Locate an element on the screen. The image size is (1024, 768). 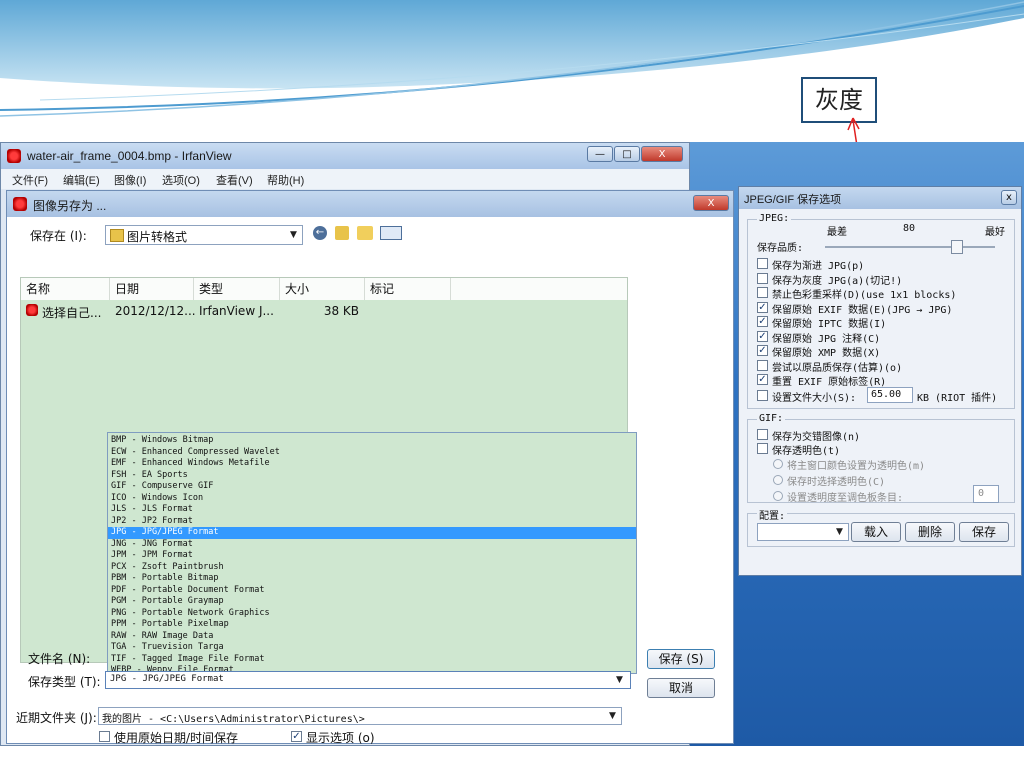
jpeg-option: ✓ 保留原始 JPG 注释(C) is located at coordinates (886, 337).